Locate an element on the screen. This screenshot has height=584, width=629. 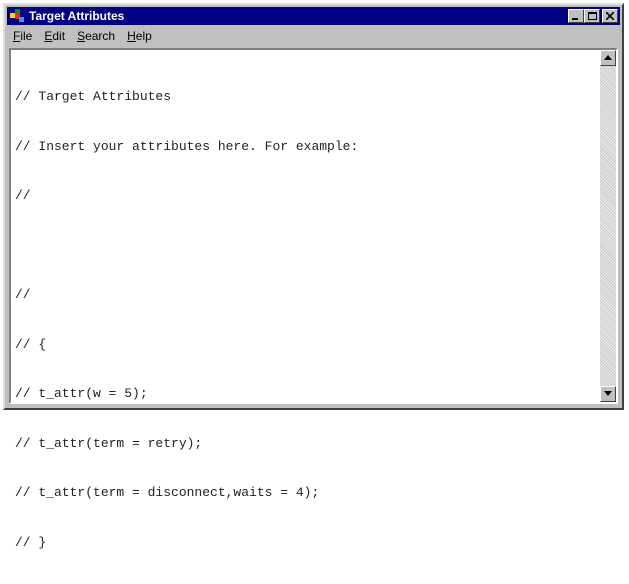
window-controls is located at coordinates (593, 16).